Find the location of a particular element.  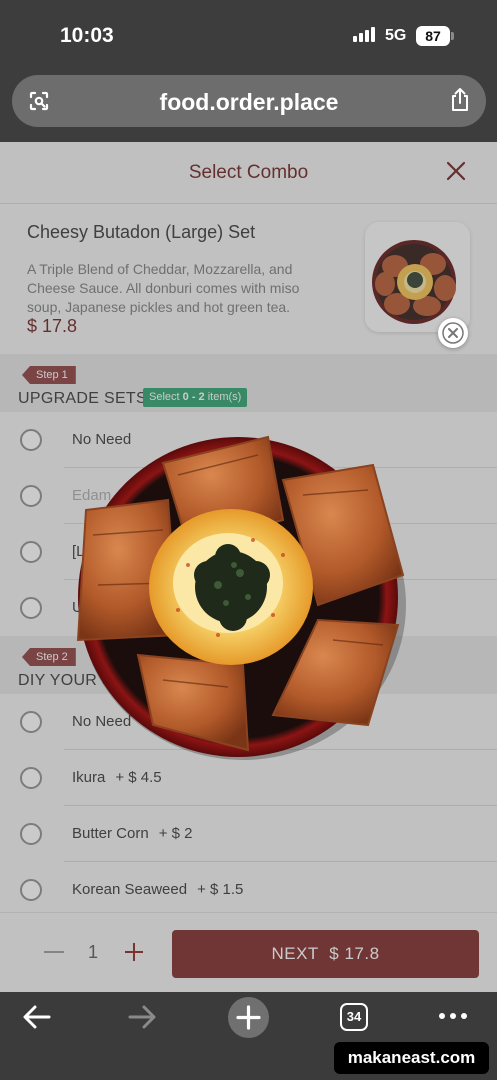

modal-title: Select Combo is located at coordinates (248, 172).